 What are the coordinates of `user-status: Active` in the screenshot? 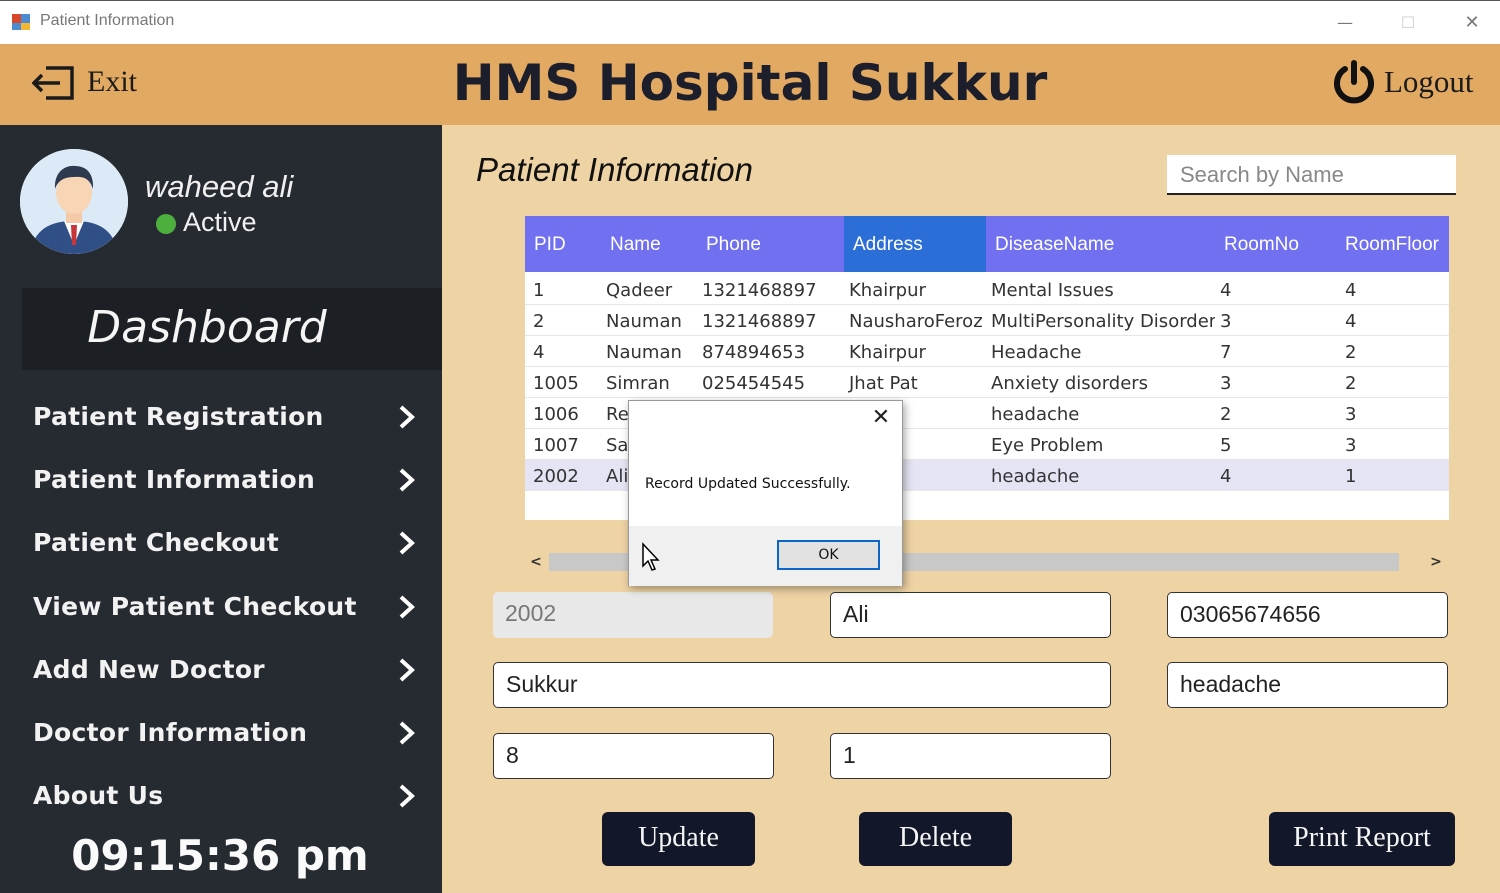 It's located at (220, 222).